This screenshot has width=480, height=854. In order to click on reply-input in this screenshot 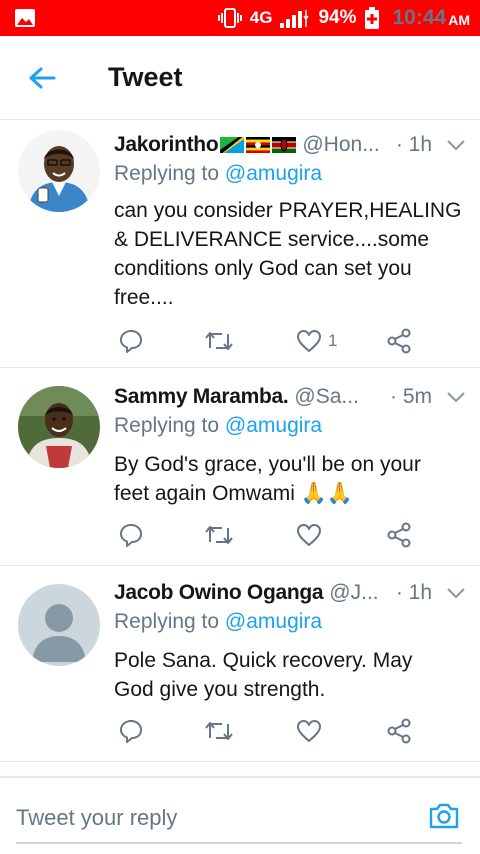, I will do `click(214, 818)`.